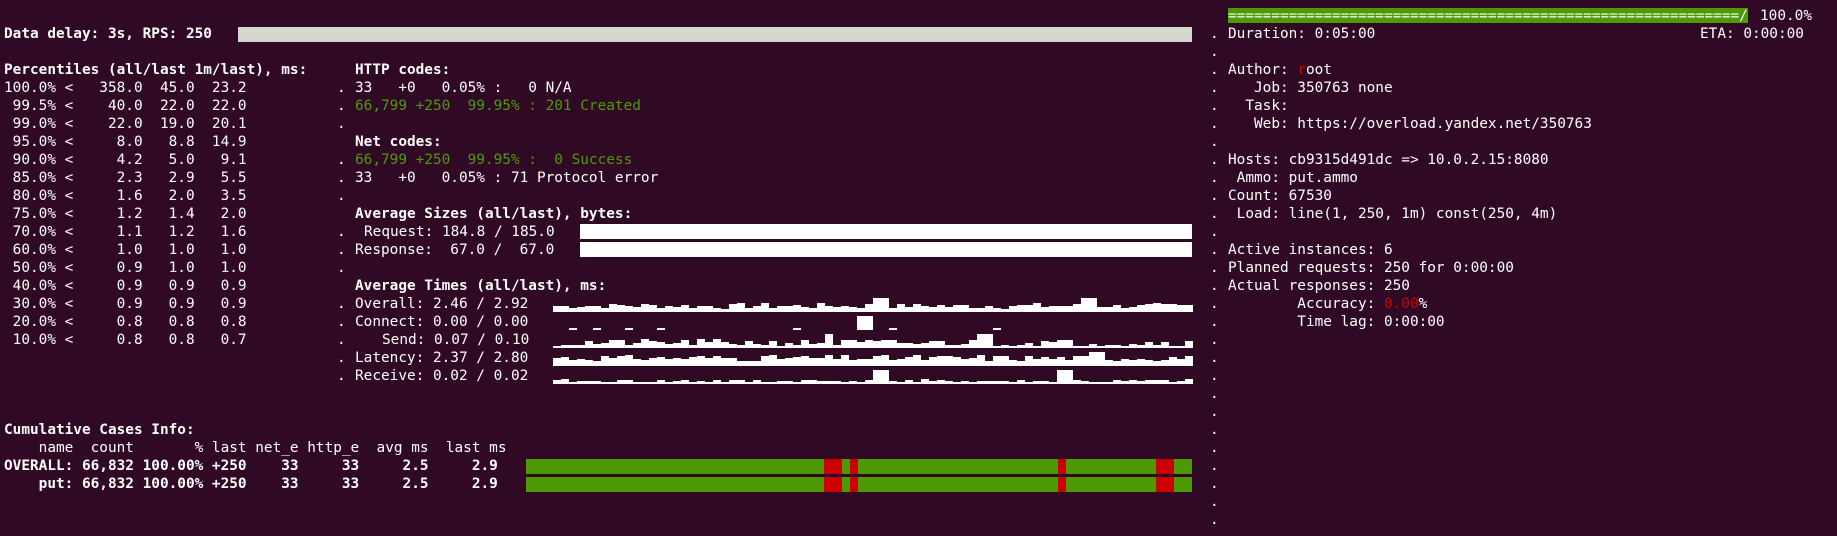 The width and height of the screenshot is (1837, 536). Describe the element at coordinates (1306, 304) in the screenshot. I see `accuracy-label: Accuracy:` at that location.